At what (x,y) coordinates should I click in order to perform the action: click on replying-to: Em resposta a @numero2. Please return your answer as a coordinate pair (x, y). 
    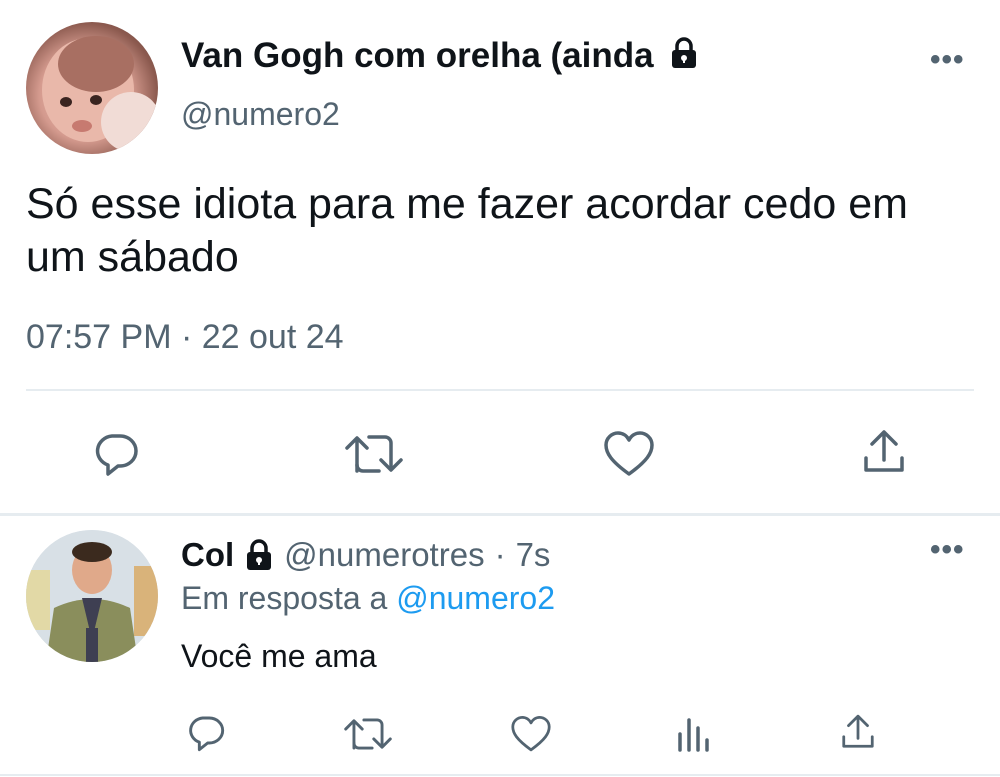
    Looking at the image, I should click on (368, 598).